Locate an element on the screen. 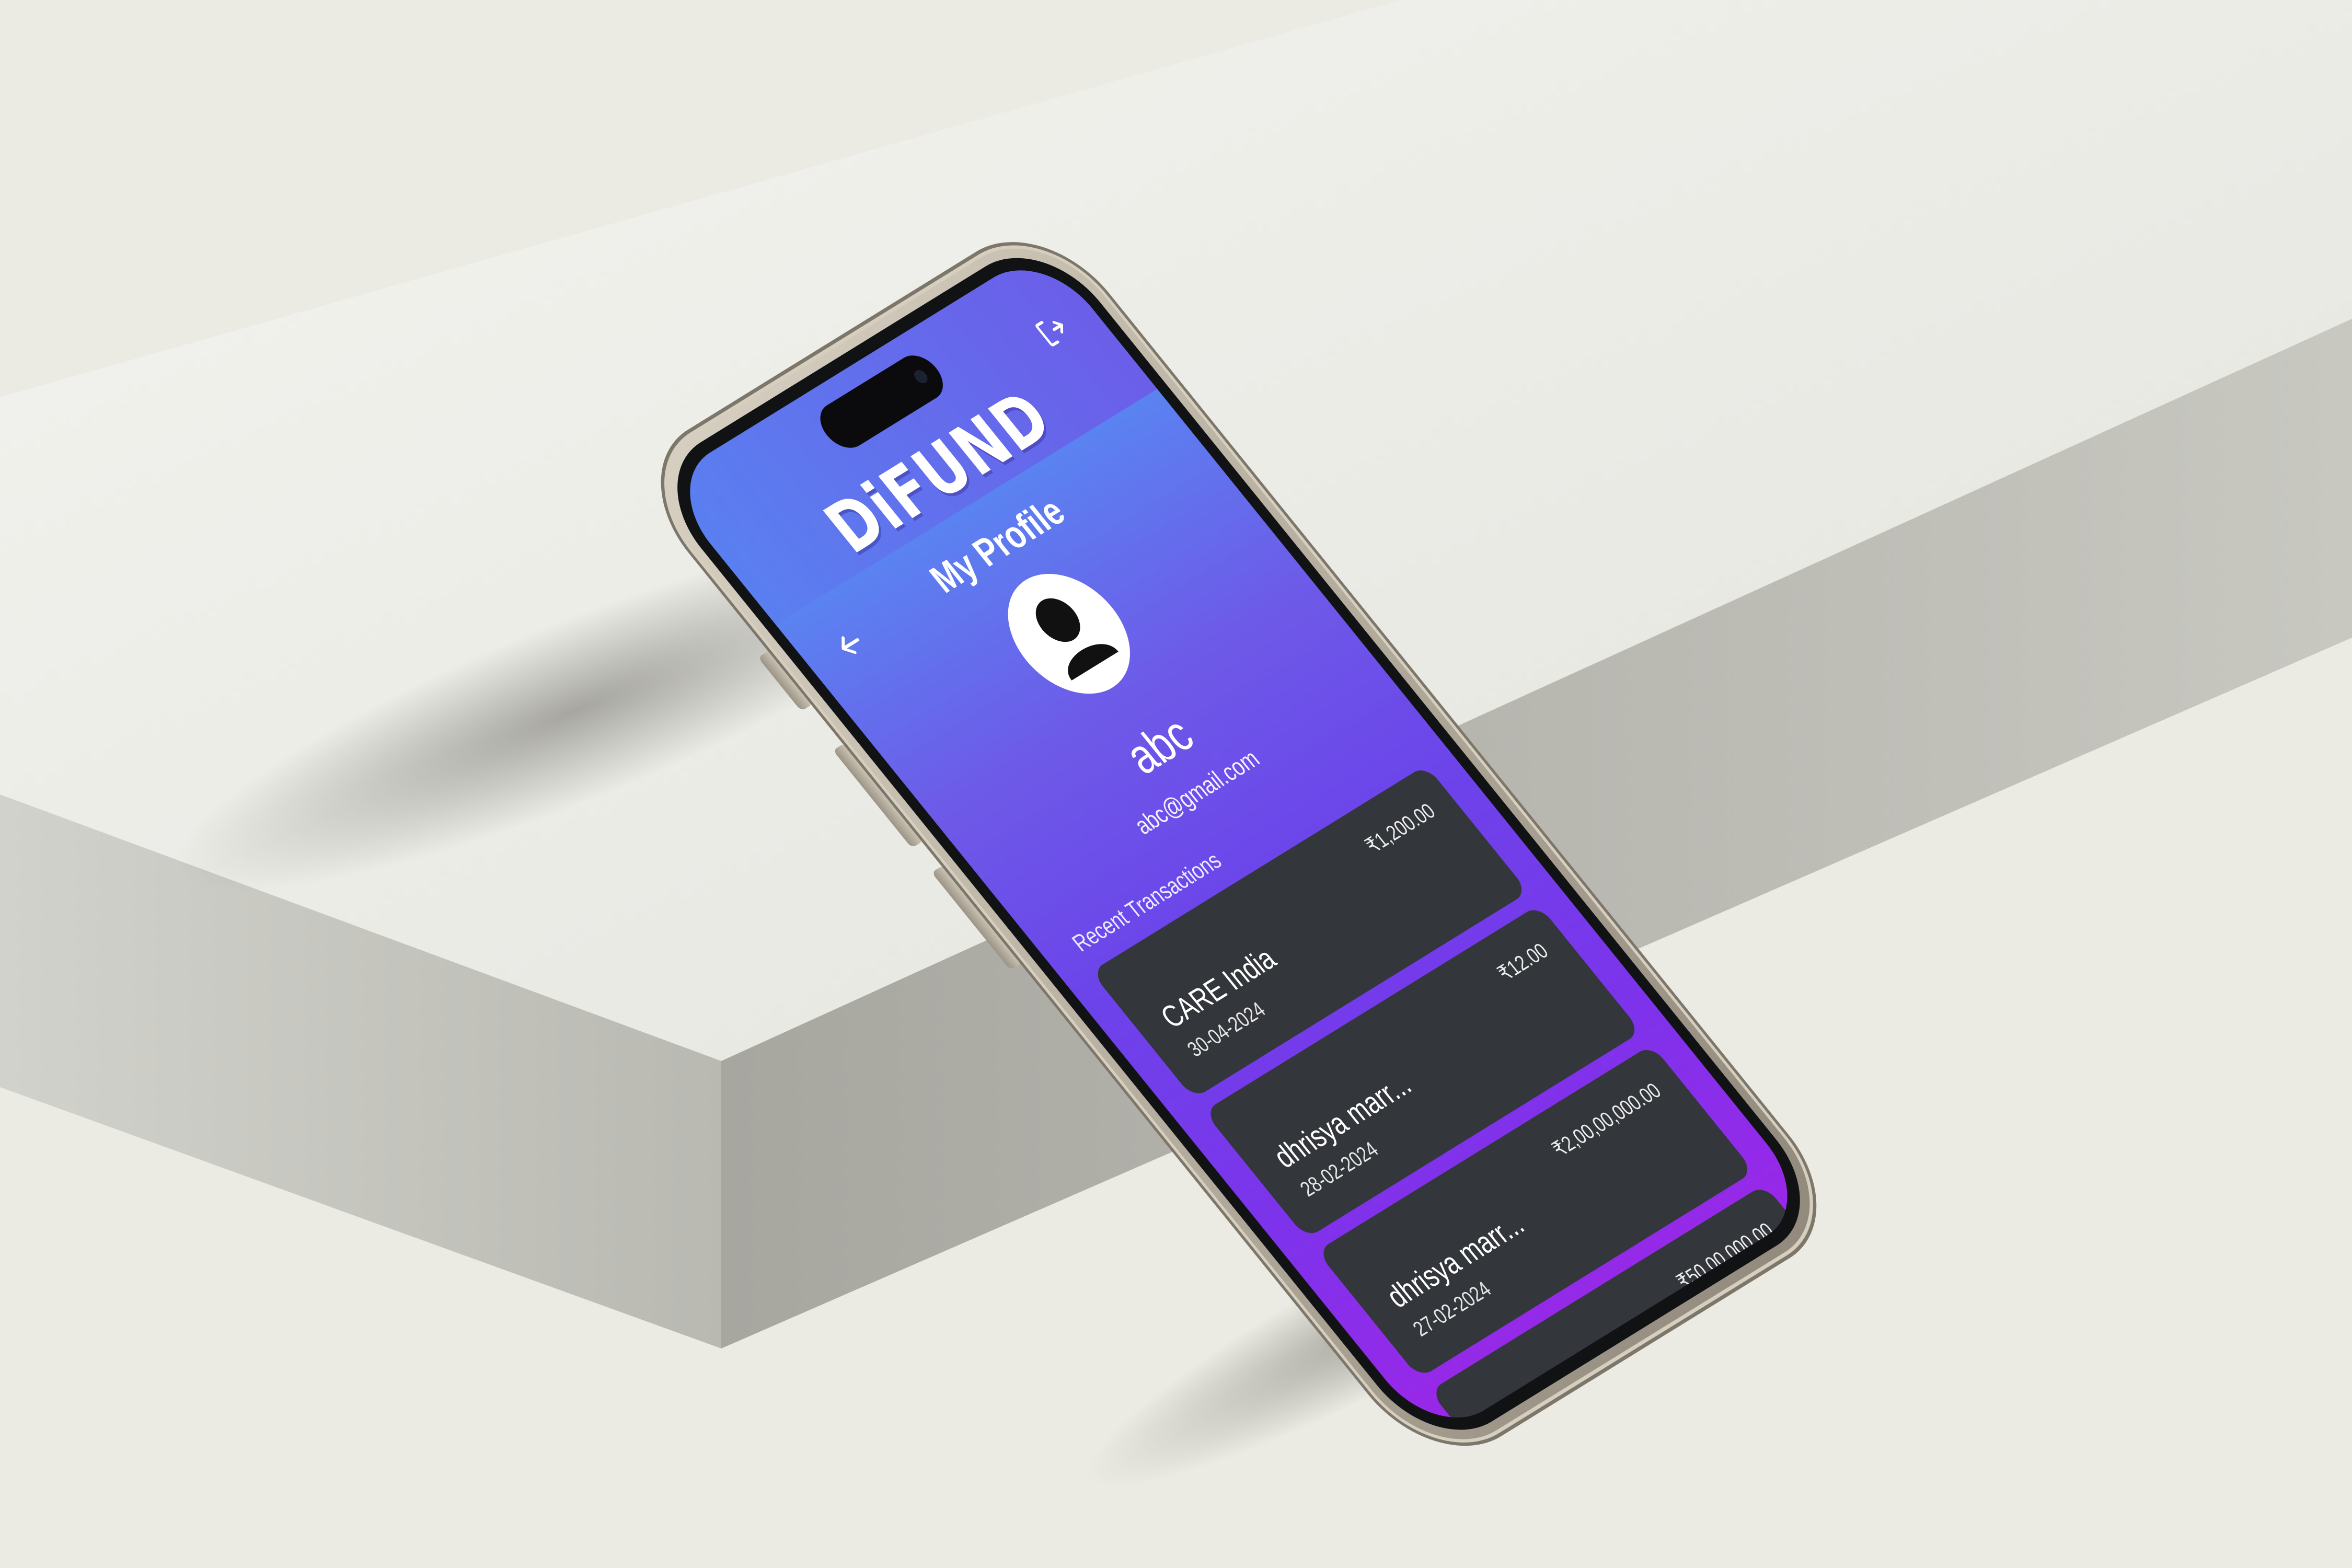 The width and height of the screenshot is (2352, 1568). transaction-amount: ₹12.00 is located at coordinates (1522, 962).